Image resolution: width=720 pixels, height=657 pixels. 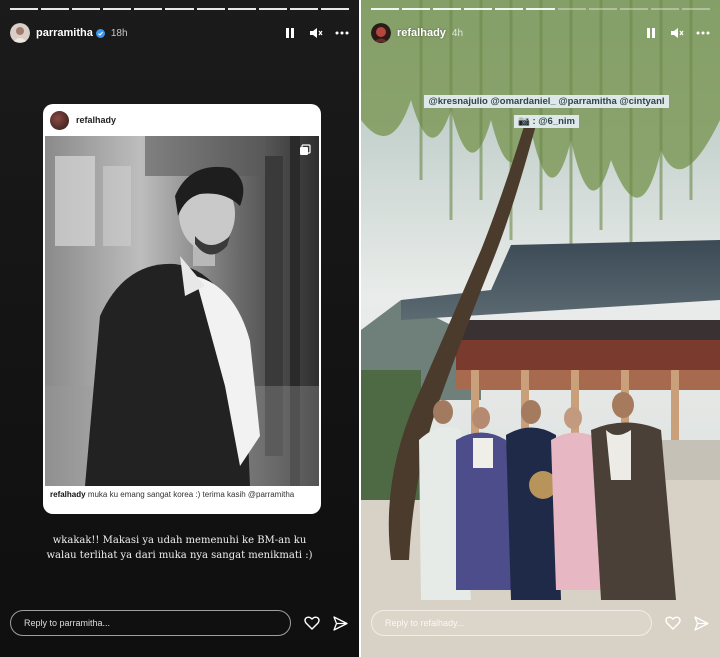 What do you see at coordinates (100, 33) in the screenshot?
I see `verified-badge-icon` at bounding box center [100, 33].